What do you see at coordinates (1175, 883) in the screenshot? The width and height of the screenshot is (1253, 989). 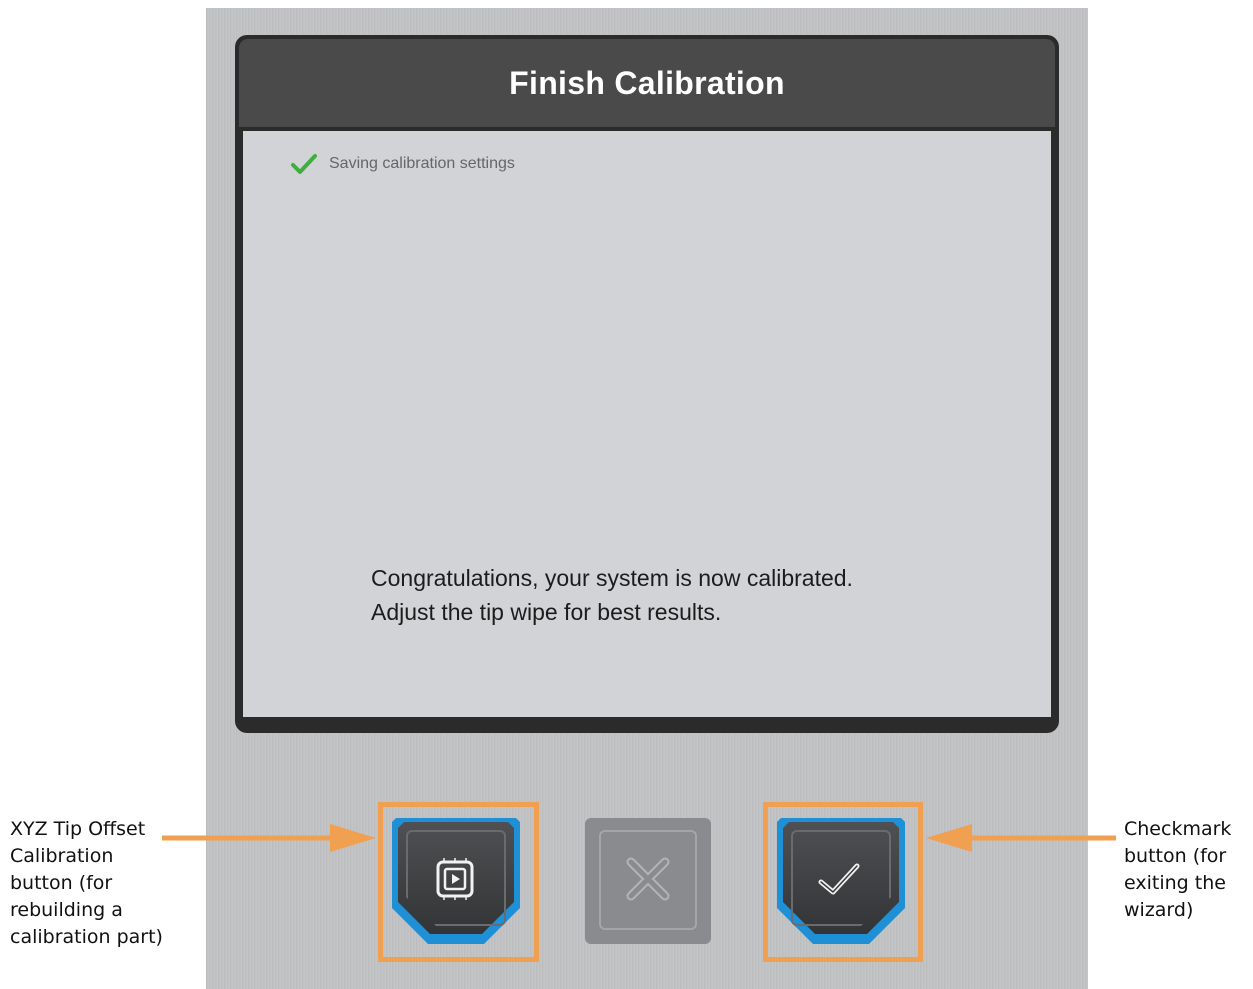 I see `right-callout-line: exiting the` at bounding box center [1175, 883].